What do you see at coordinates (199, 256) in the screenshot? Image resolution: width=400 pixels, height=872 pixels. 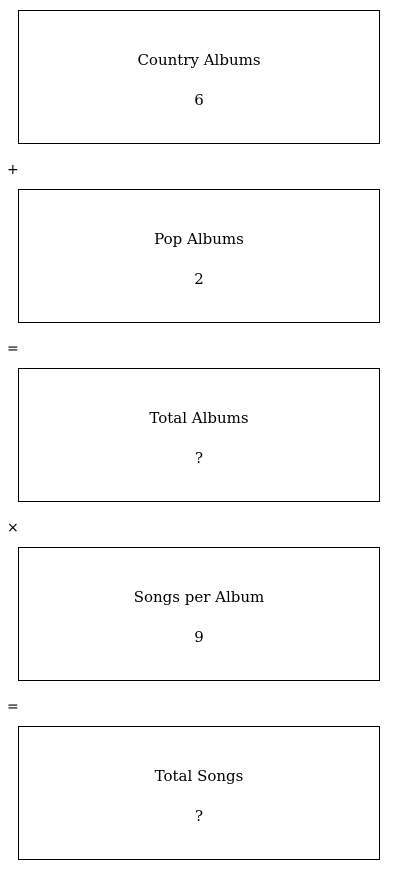 I see `box-pop-albums: Pop Albums 2` at bounding box center [199, 256].